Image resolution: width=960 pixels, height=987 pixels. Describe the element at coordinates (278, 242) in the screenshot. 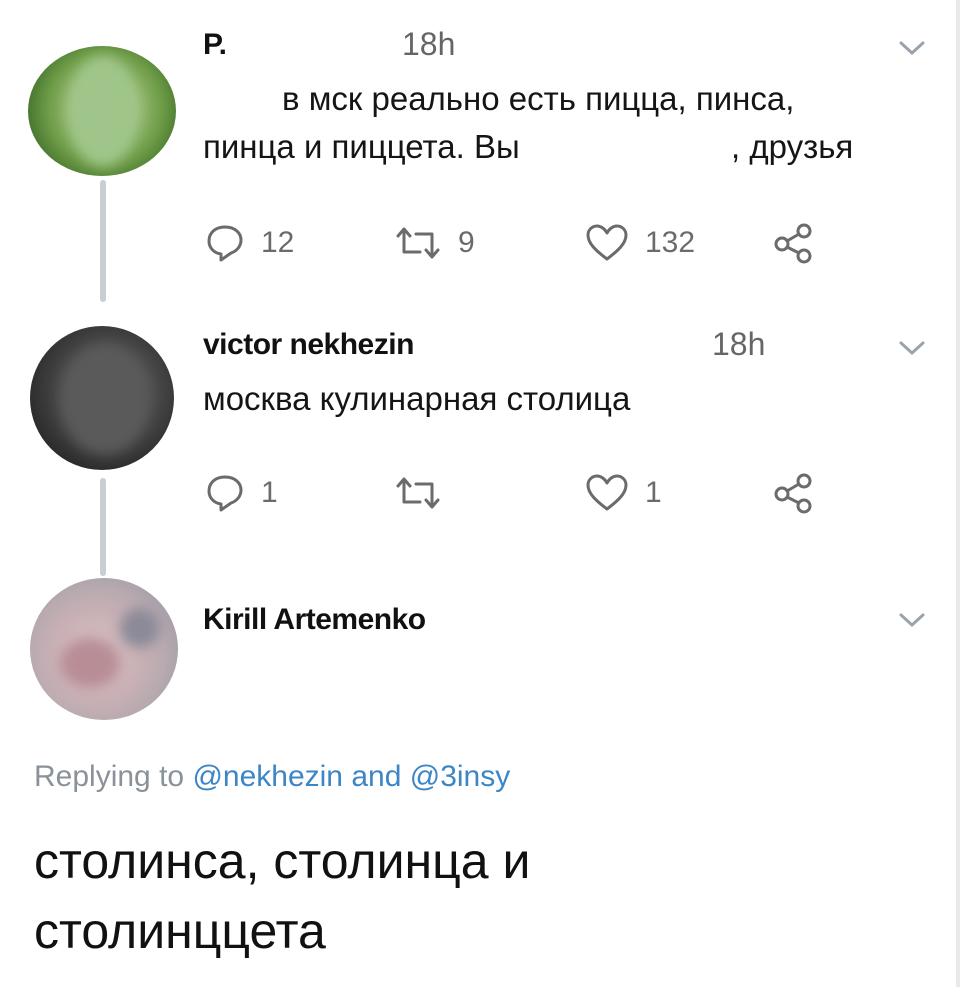

I see `reply-count: 12` at that location.